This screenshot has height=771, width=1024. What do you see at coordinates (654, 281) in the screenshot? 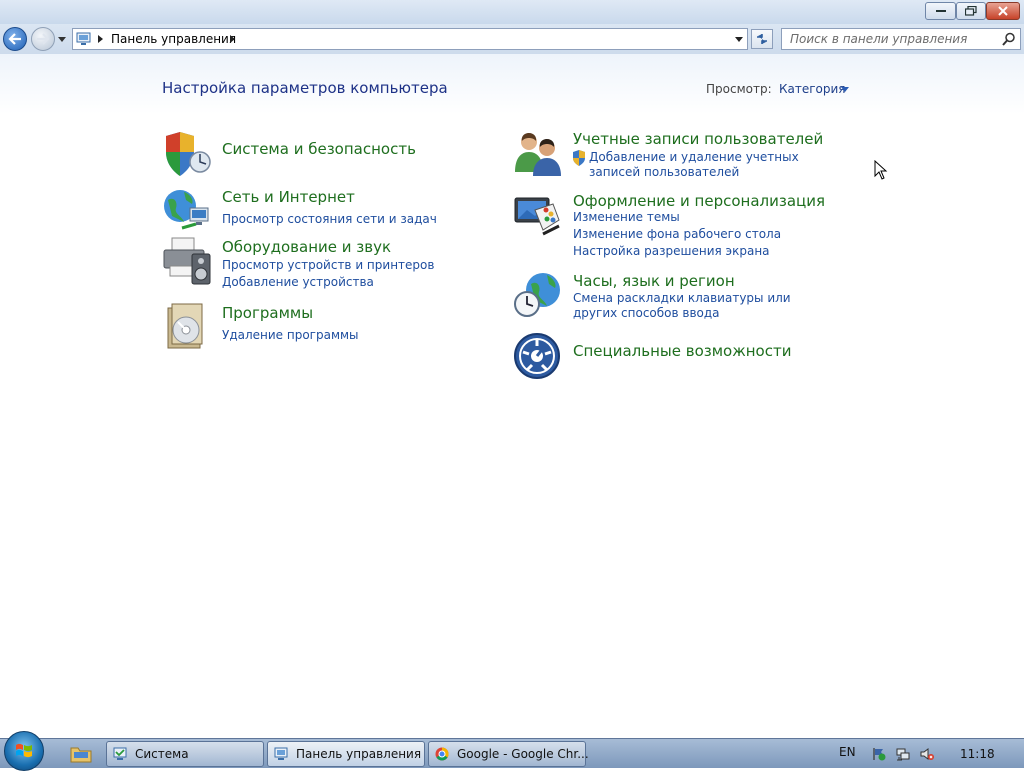
I see `category-title: Часы, язык и регион` at bounding box center [654, 281].